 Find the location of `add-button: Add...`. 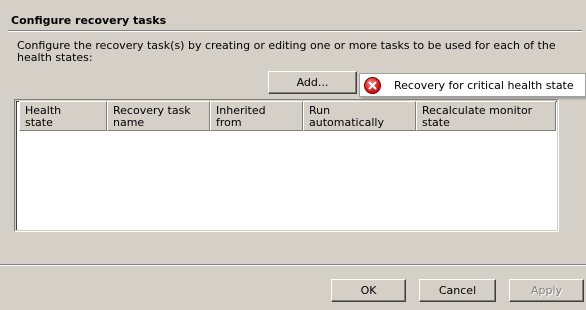

add-button: Add... is located at coordinates (312, 82).